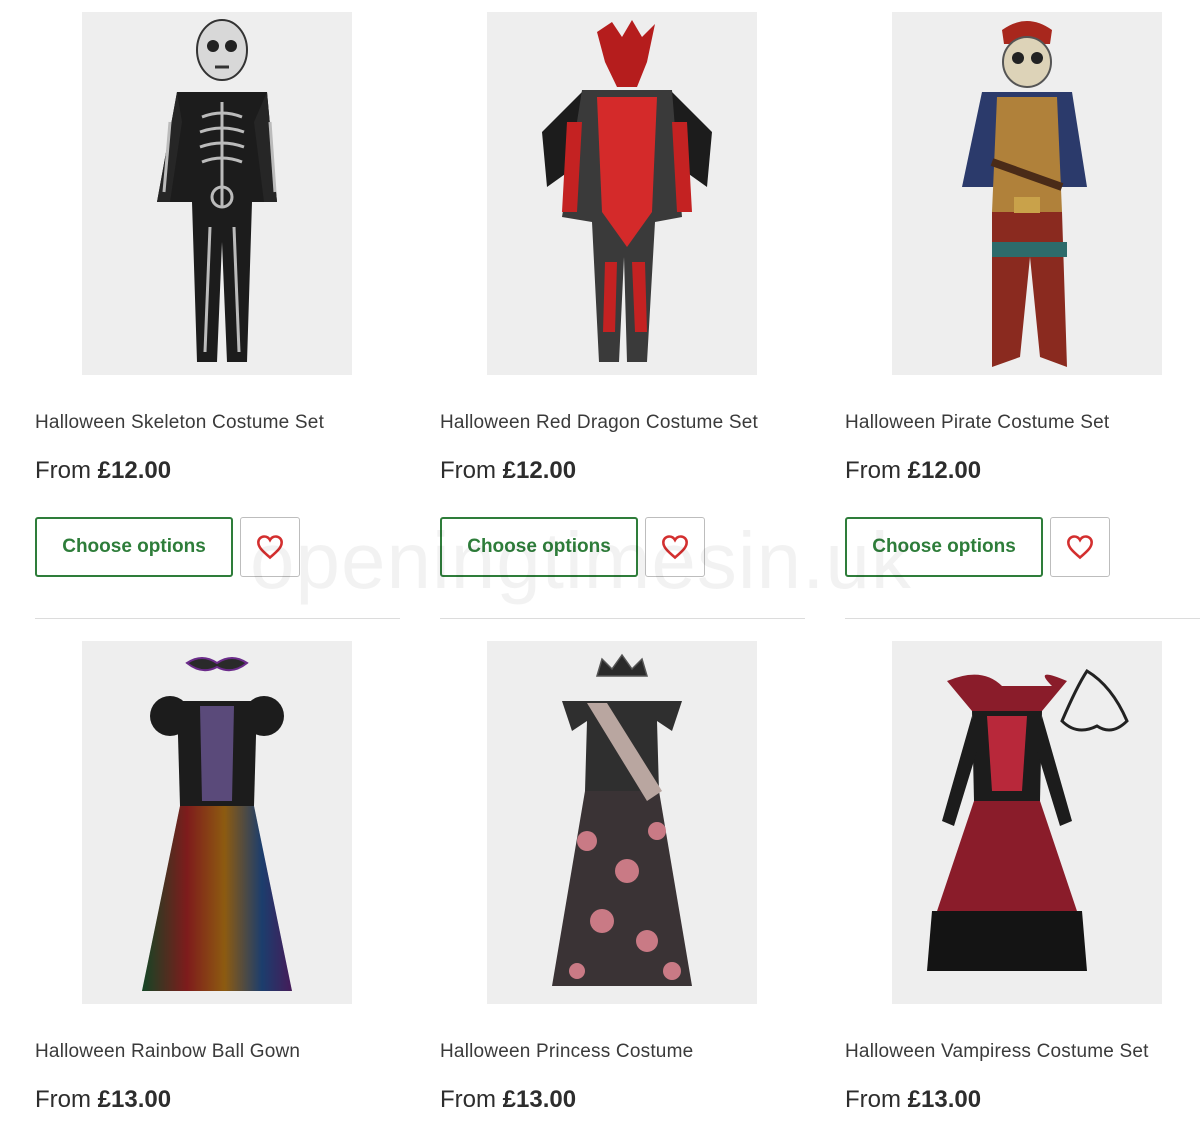 This screenshot has width=1200, height=1135. I want to click on rainbow-gown-image, so click(217, 822).